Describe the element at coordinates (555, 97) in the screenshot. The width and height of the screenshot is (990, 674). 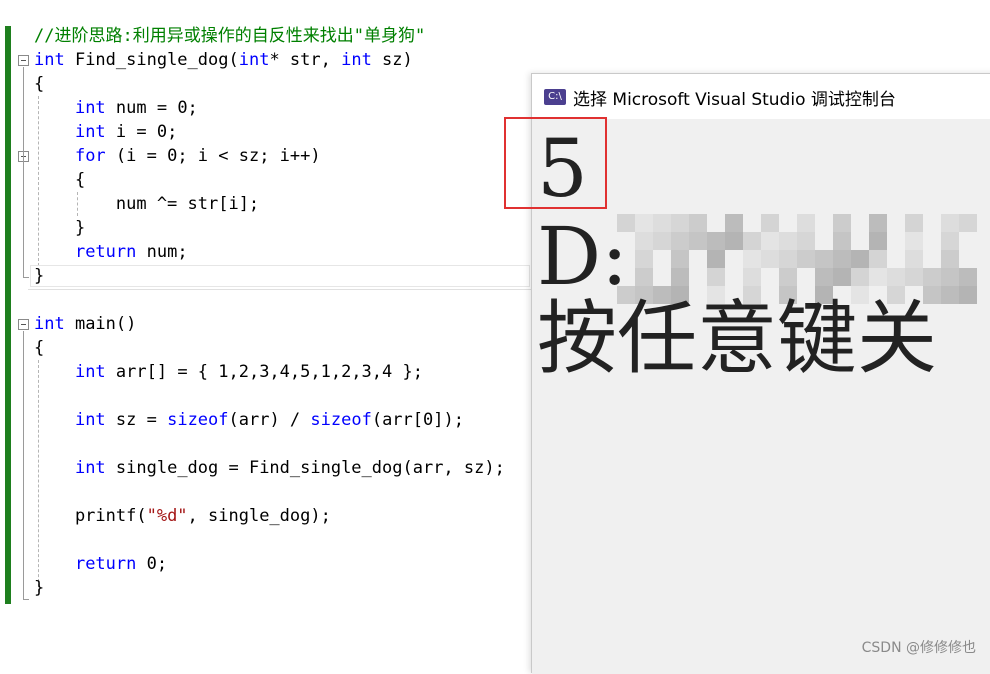
I see `console-app-icon: C:\` at that location.